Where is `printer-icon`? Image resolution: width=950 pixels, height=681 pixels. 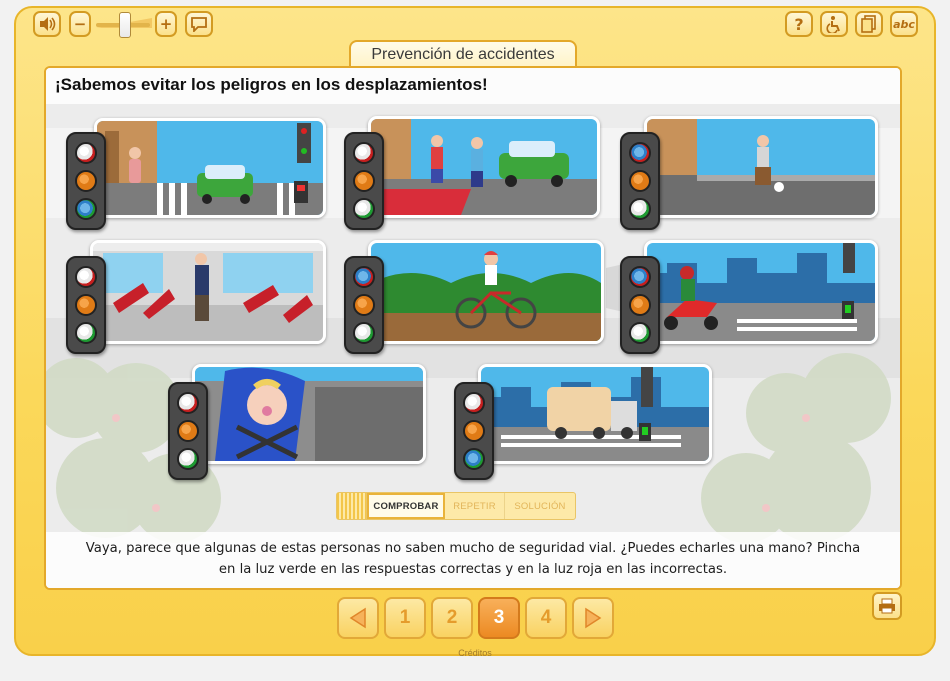 printer-icon is located at coordinates (887, 606).